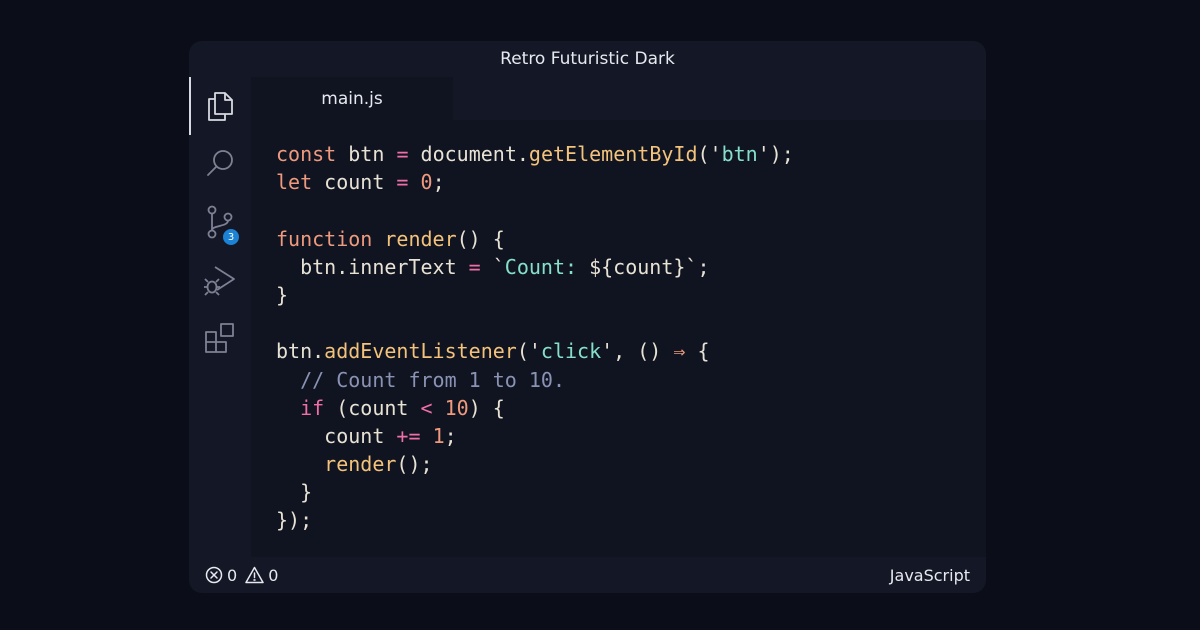 The width and height of the screenshot is (1200, 630). What do you see at coordinates (480, 238) in the screenshot?
I see `code-token: () {` at bounding box center [480, 238].